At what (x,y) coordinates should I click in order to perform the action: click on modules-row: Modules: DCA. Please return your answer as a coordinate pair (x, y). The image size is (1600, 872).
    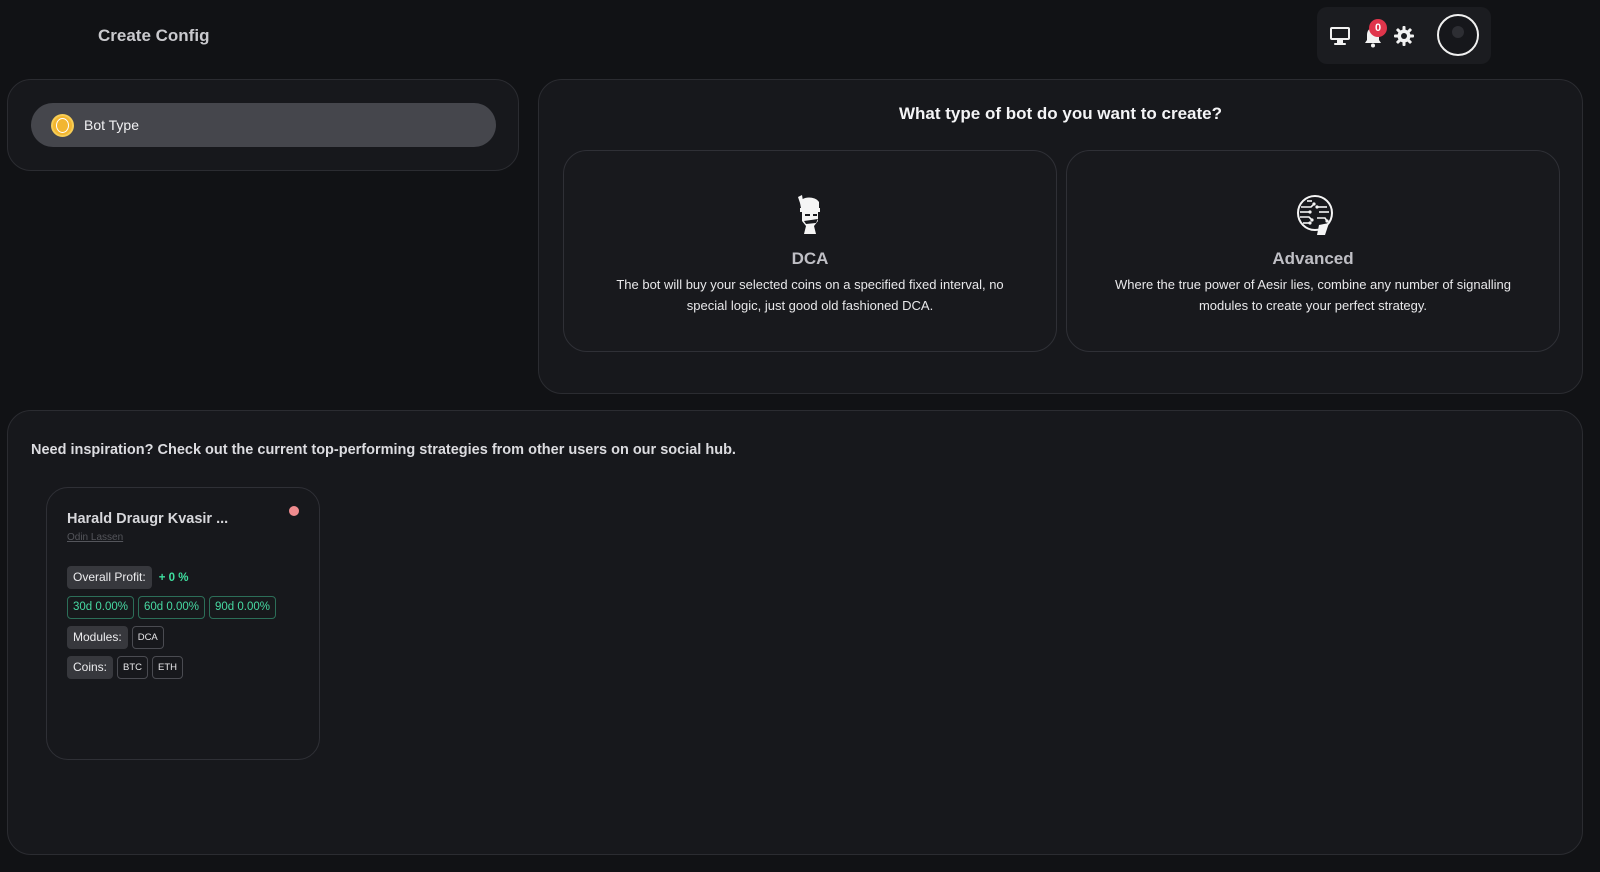
    Looking at the image, I should click on (115, 637).